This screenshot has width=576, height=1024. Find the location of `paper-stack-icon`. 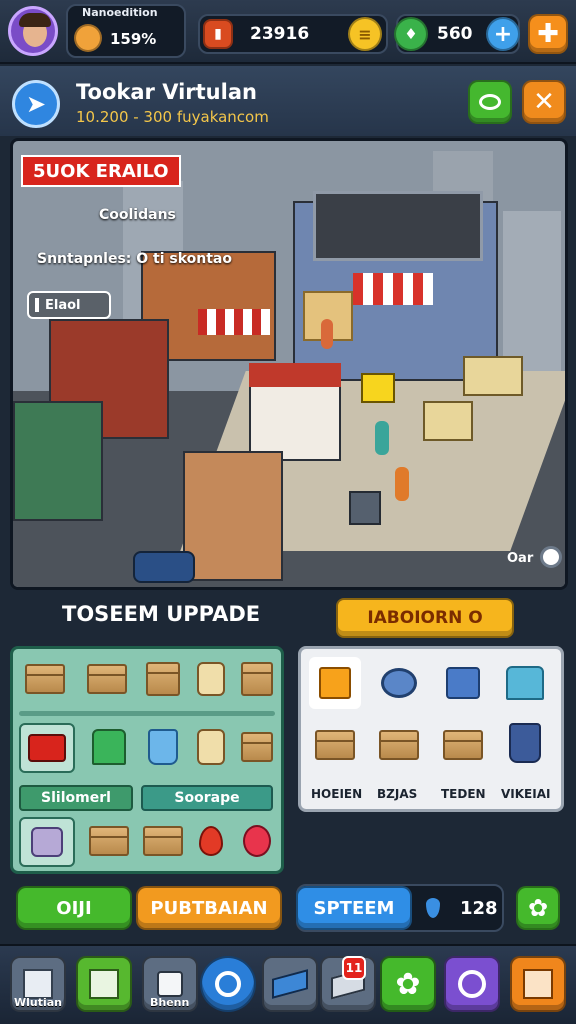

paper-stack-icon is located at coordinates (38, 984).